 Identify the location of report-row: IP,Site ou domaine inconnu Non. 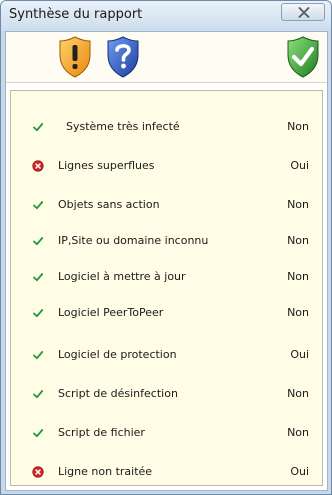
(166, 242).